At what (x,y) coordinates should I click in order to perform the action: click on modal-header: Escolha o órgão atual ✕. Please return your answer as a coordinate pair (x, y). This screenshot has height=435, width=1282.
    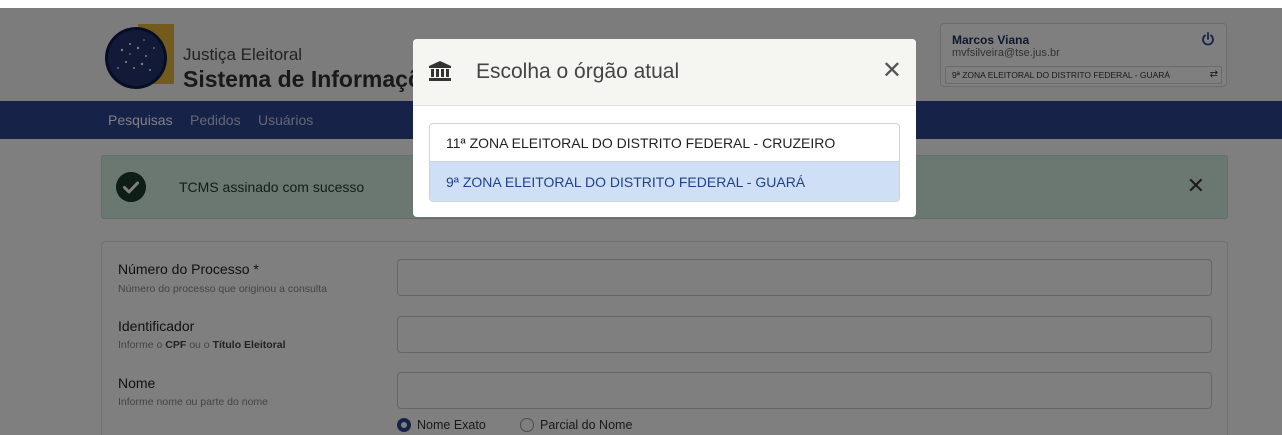
    Looking at the image, I should click on (664, 72).